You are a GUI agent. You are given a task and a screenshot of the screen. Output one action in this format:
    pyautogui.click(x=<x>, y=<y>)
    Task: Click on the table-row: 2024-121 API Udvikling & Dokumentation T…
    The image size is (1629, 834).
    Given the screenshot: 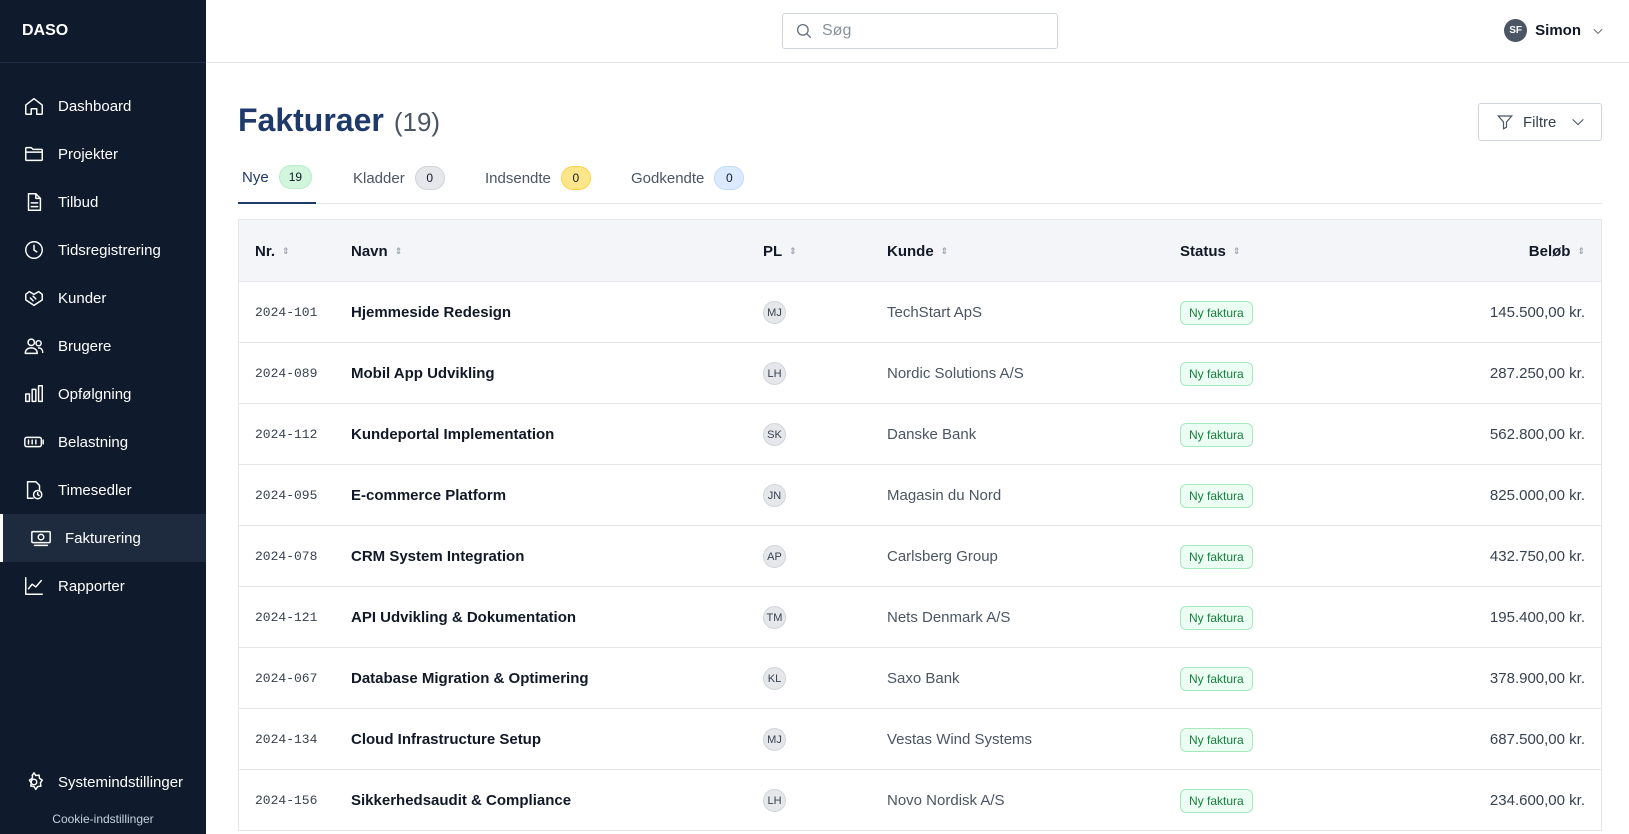 What is the action you would take?
    pyautogui.click(x=920, y=617)
    